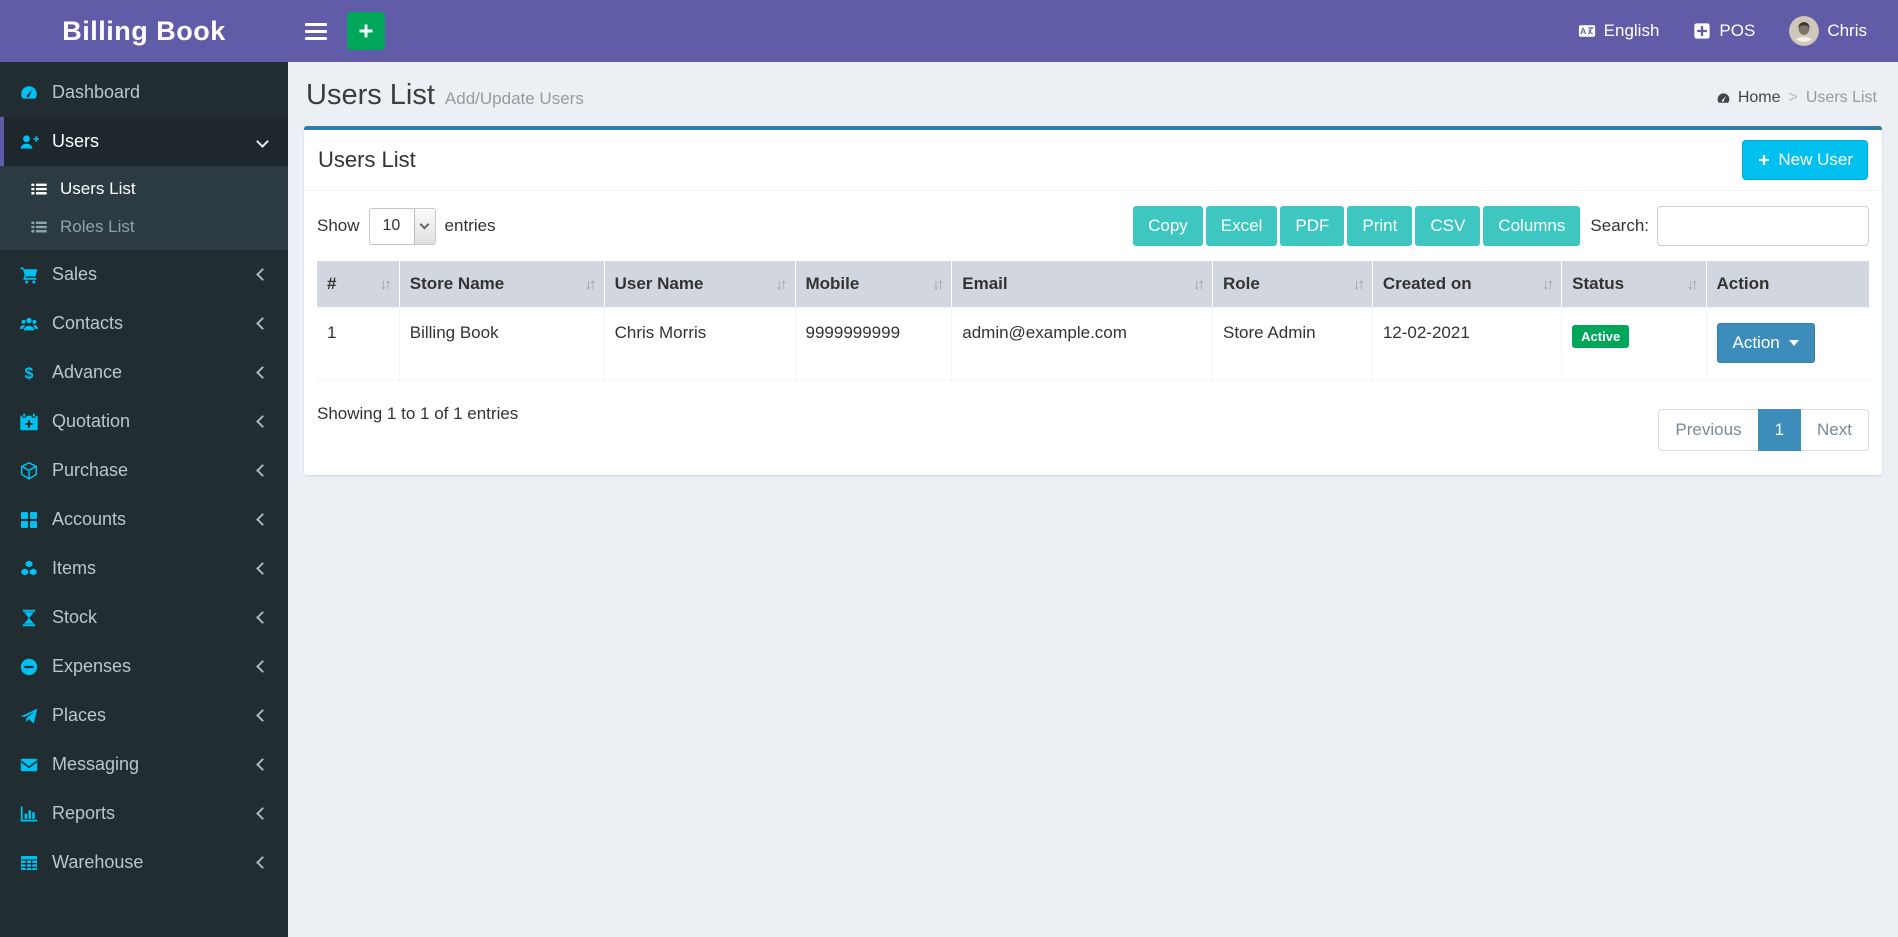 The width and height of the screenshot is (1898, 937). Describe the element at coordinates (1587, 31) in the screenshot. I see `language-icon: A` at that location.